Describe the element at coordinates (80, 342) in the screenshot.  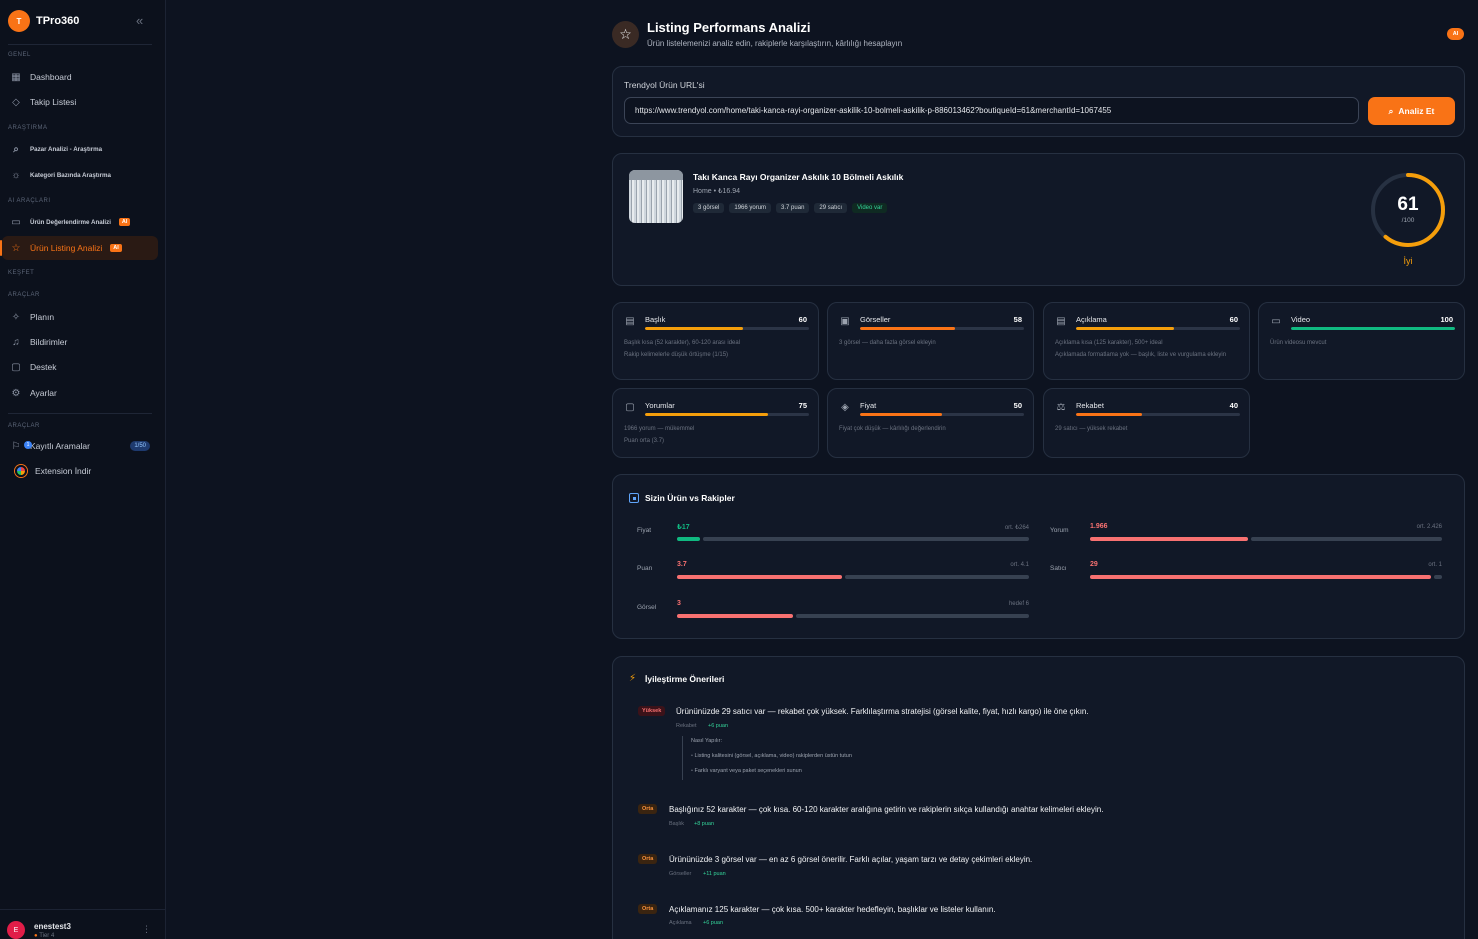
I see `sidebar-item-bildirimler: ♫ Bildirimler` at that location.